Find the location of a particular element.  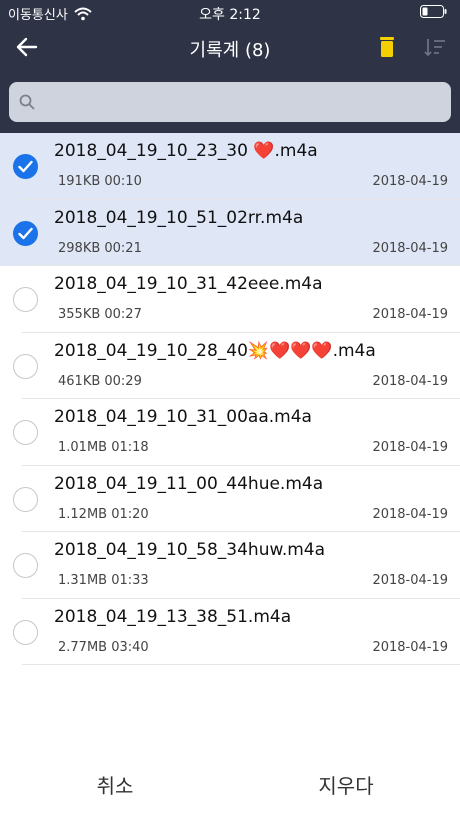

row-divider is located at coordinates (241, 664).